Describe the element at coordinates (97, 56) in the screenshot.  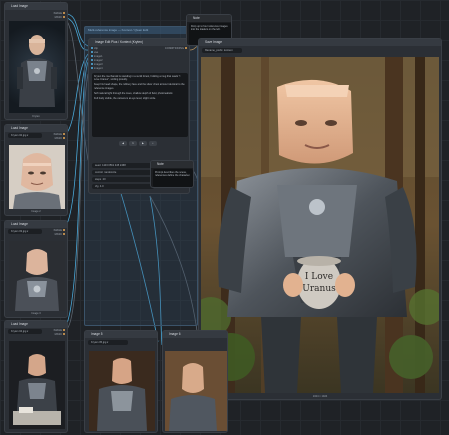
I see `image1-input-port: image1` at that location.